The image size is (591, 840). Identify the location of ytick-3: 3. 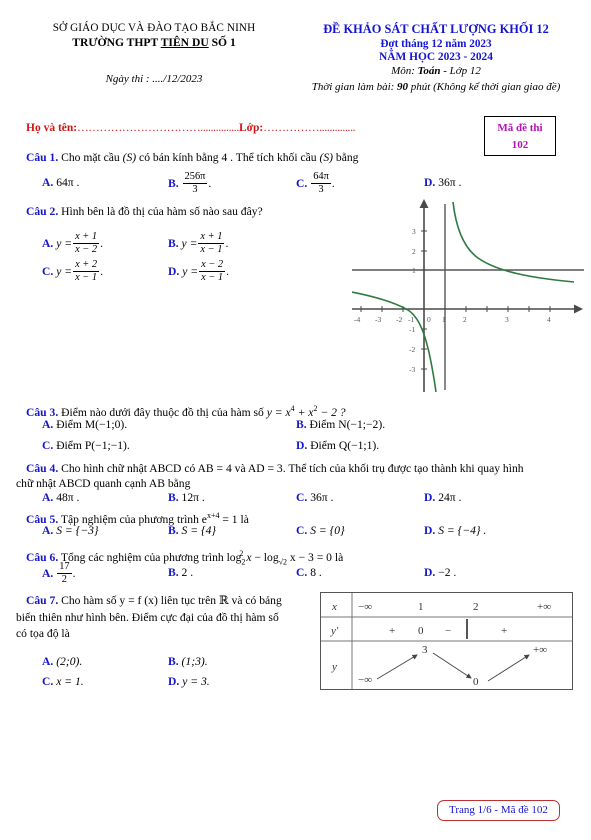
(414, 231).